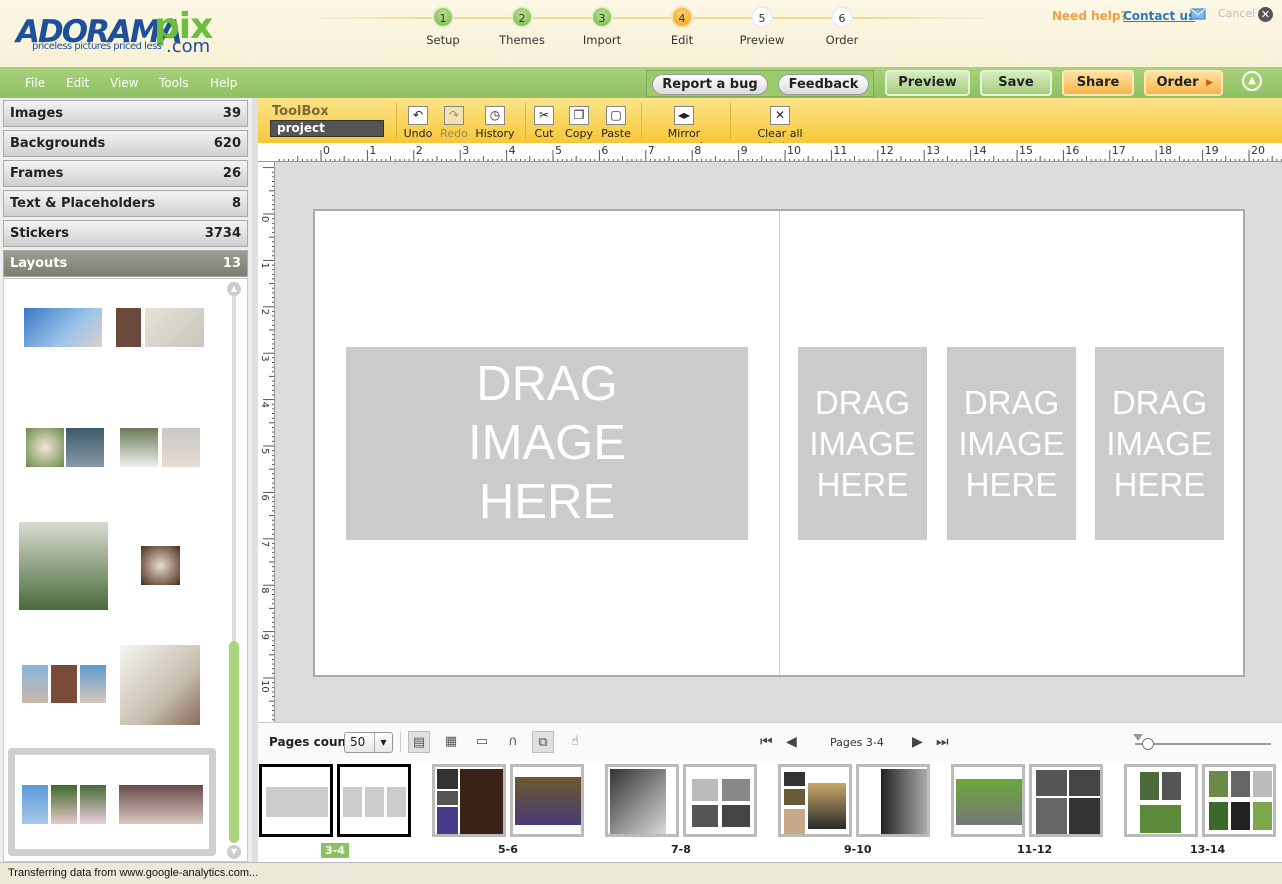 The image size is (1282, 884). Describe the element at coordinates (927, 83) in the screenshot. I see `preview-button: Preview` at that location.